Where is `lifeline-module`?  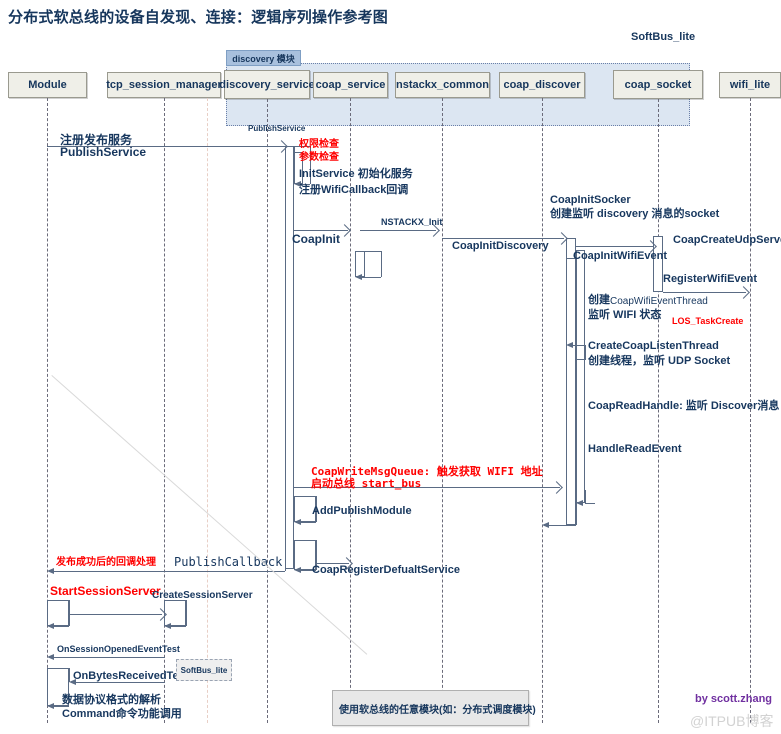
lifeline-module is located at coordinates (47, 410).